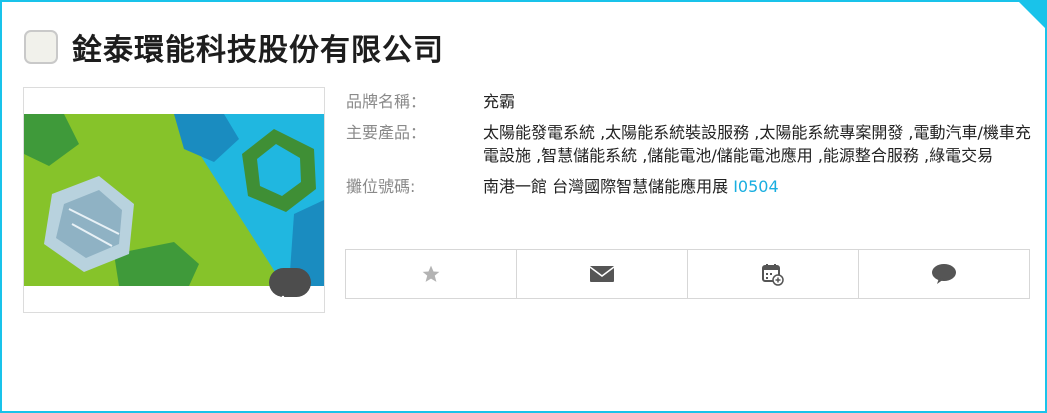  I want to click on products-label: 主要產品：, so click(386, 132).